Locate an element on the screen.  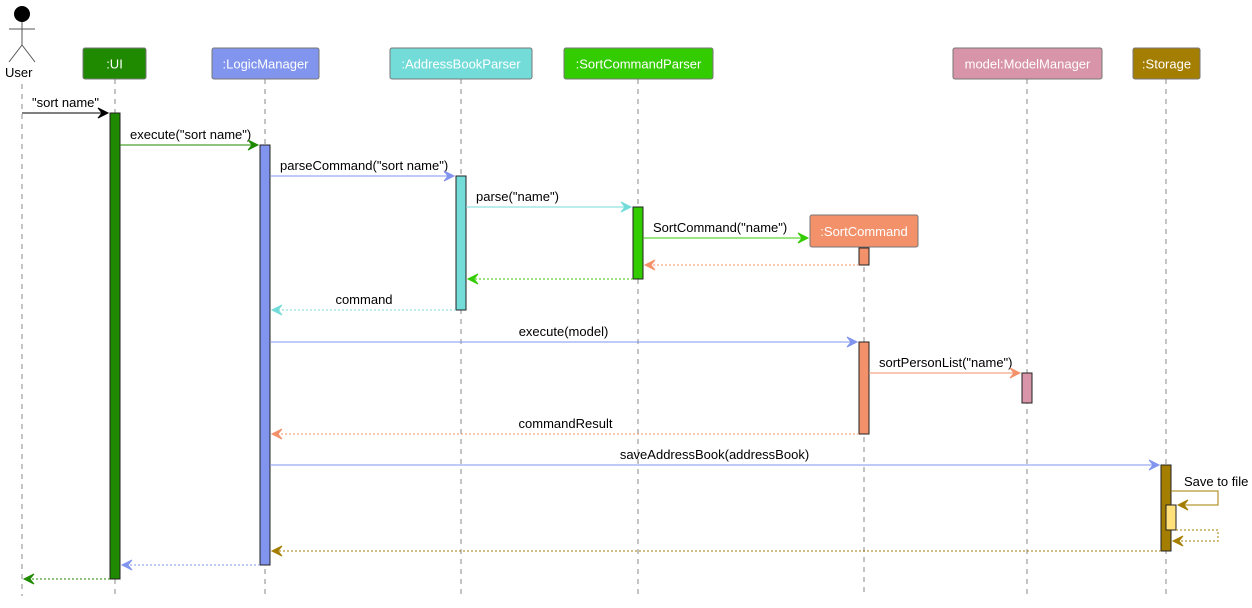
message-label: "sort name" is located at coordinates (65, 102).